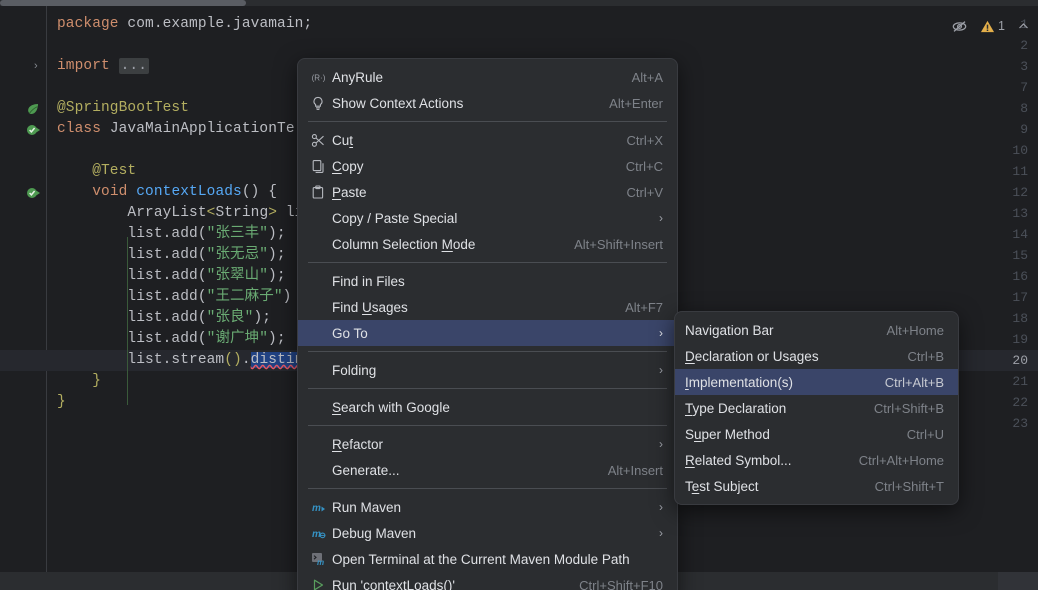  Describe the element at coordinates (114, 192) in the screenshot. I see `code-token: void` at that location.